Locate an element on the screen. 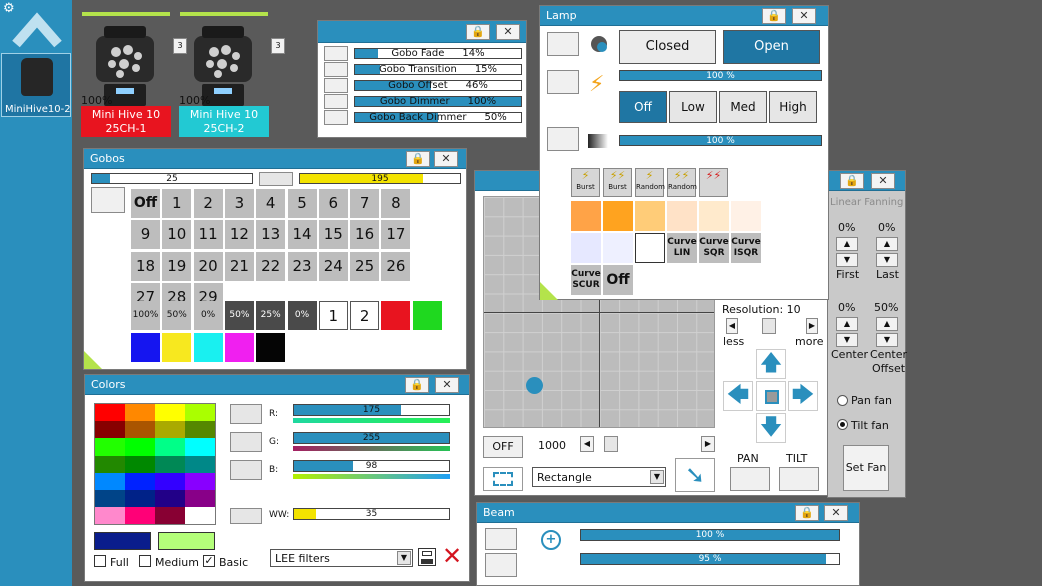 This screenshot has height=586, width=1042. arrow-right-button: 🡆 is located at coordinates (803, 396).